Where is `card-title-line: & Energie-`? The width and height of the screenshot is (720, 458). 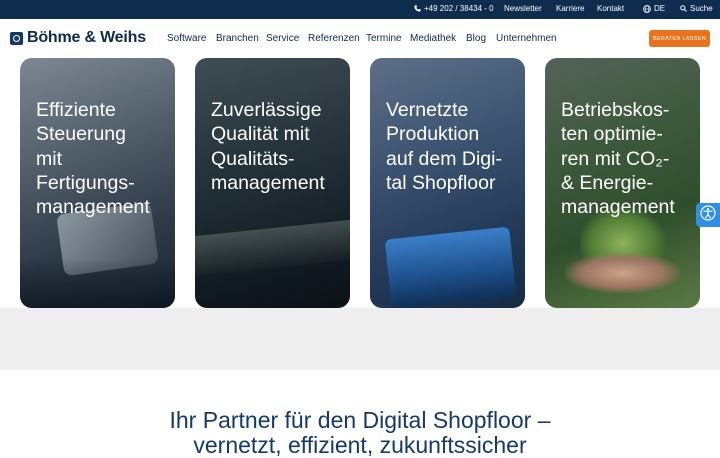 card-title-line: & Energie- is located at coordinates (607, 182).